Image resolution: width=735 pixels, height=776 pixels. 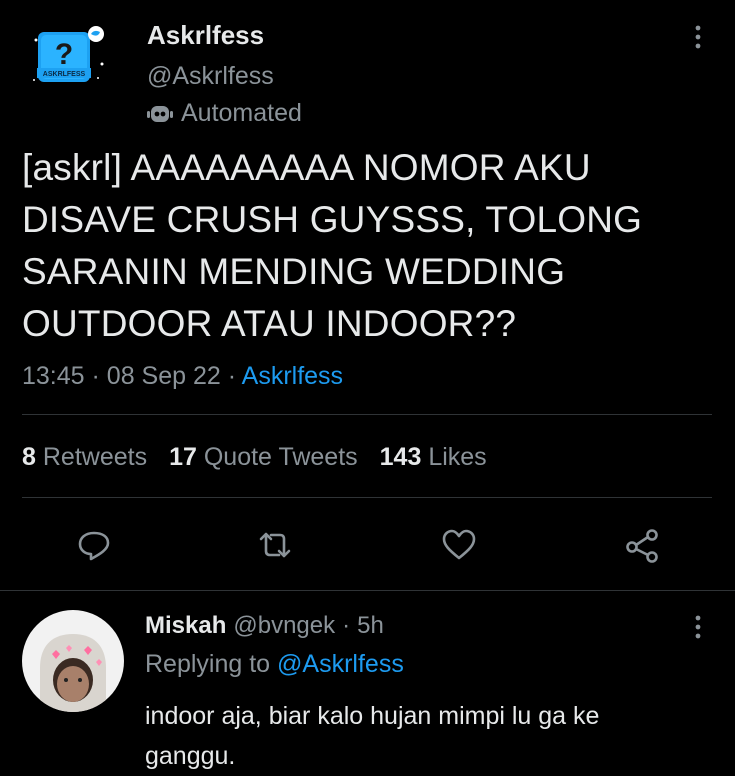 I want to click on tweet-meta: 13:45 · 08 Sep 22 · Askrlfess, so click(x=182, y=376).